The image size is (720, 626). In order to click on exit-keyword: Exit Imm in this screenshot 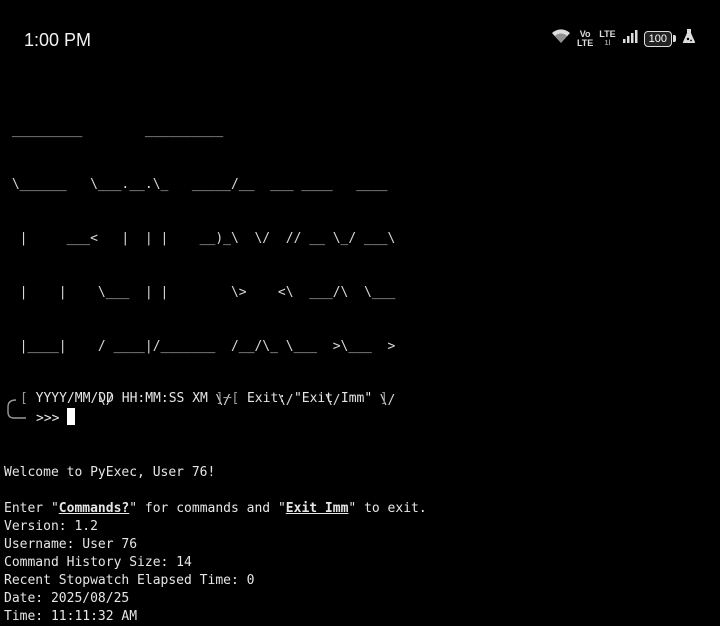, I will do `click(317, 508)`.